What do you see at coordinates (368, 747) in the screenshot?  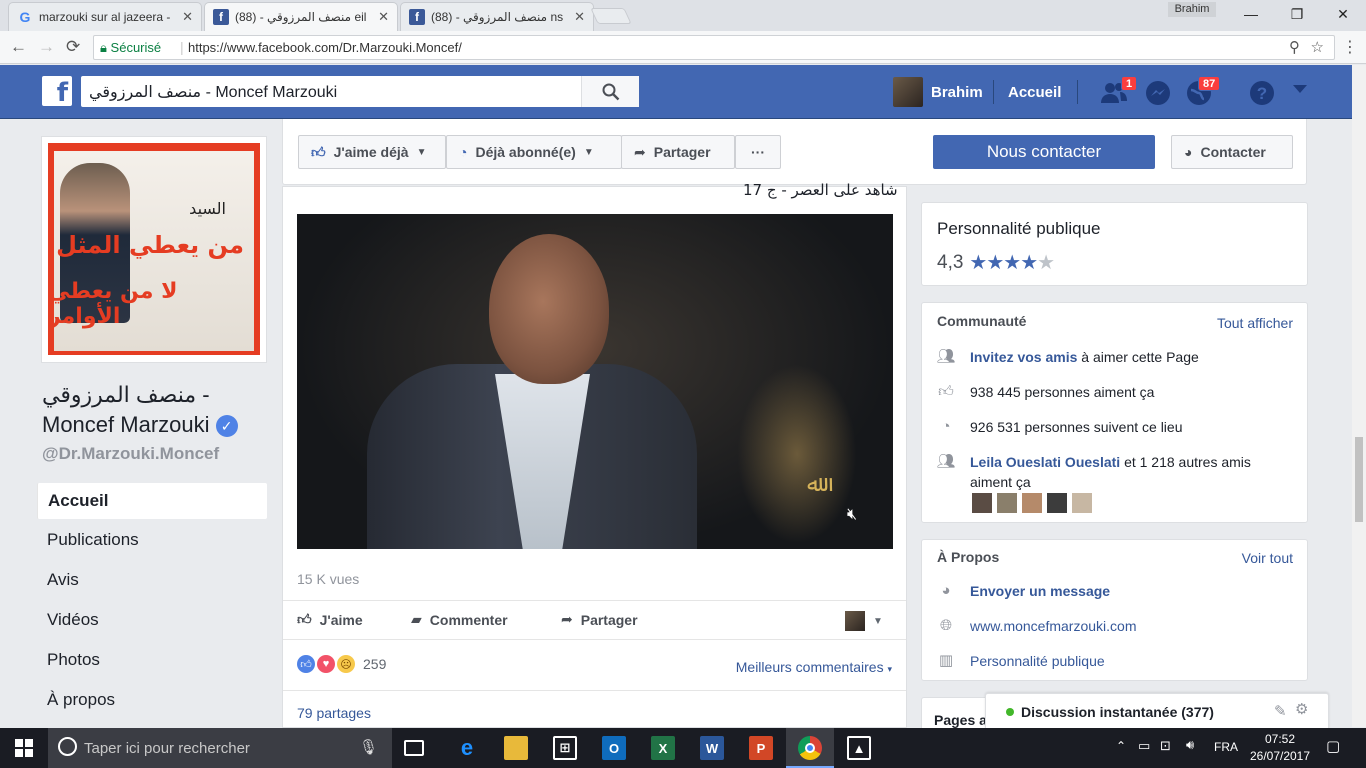 I see `microphone-icon: 🎙︎` at bounding box center [368, 747].